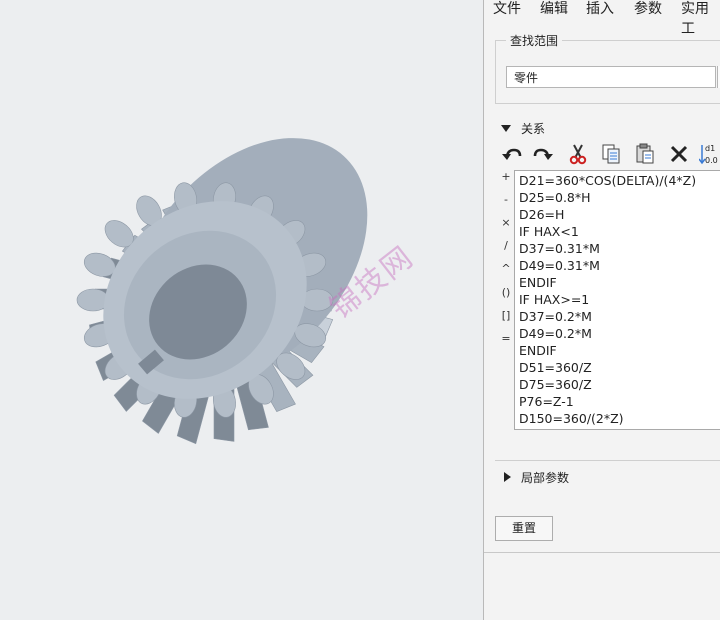 Image resolution: width=720 pixels, height=620 pixels. What do you see at coordinates (608, 180) in the screenshot?
I see `relation-line: D21=360*COS(DELTA)/(4*Z)` at bounding box center [608, 180].